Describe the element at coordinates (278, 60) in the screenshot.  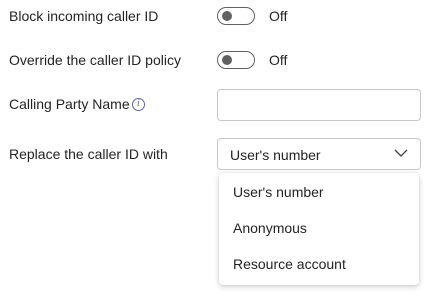
I see `override-caller-id-policy-state: Off` at that location.